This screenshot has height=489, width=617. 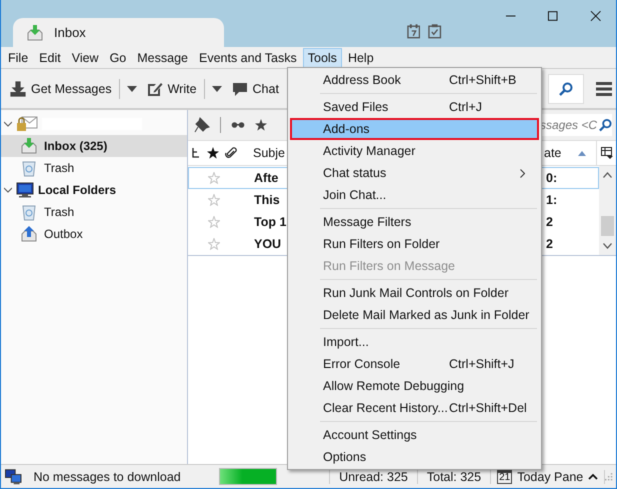 What do you see at coordinates (107, 477) in the screenshot?
I see `status-message: No messages to download` at bounding box center [107, 477].